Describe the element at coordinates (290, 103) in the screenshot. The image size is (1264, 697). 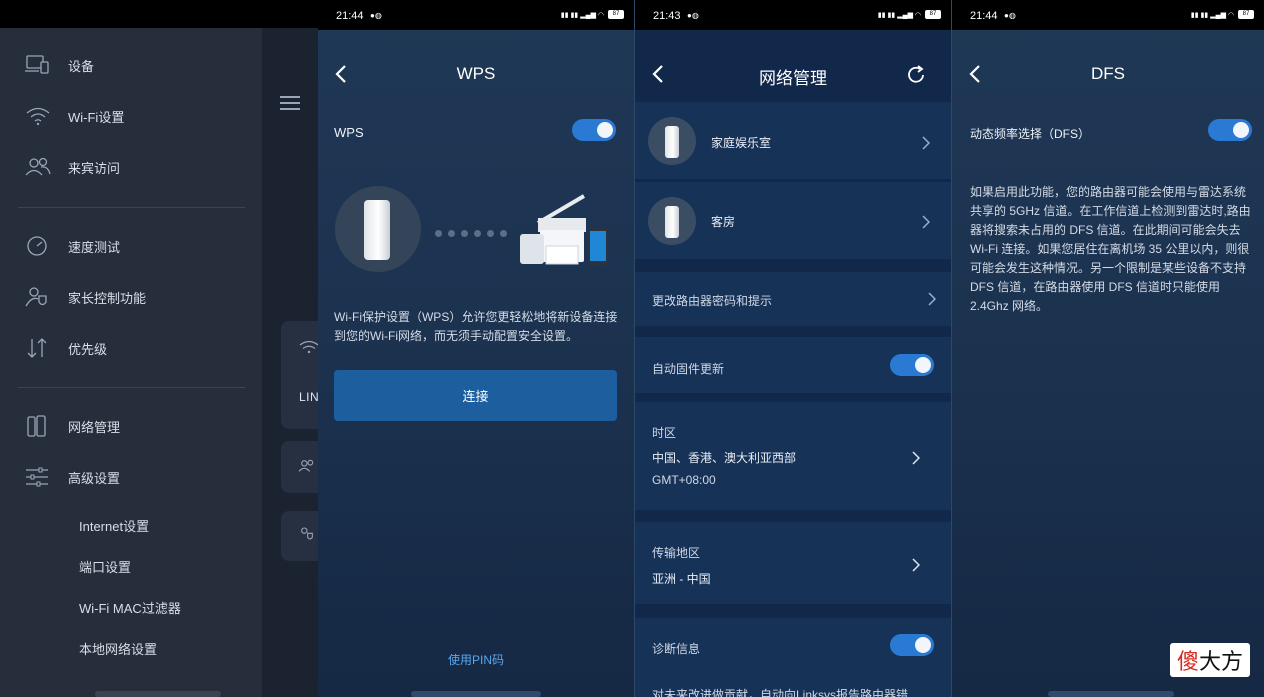
I see `menu-icon` at that location.